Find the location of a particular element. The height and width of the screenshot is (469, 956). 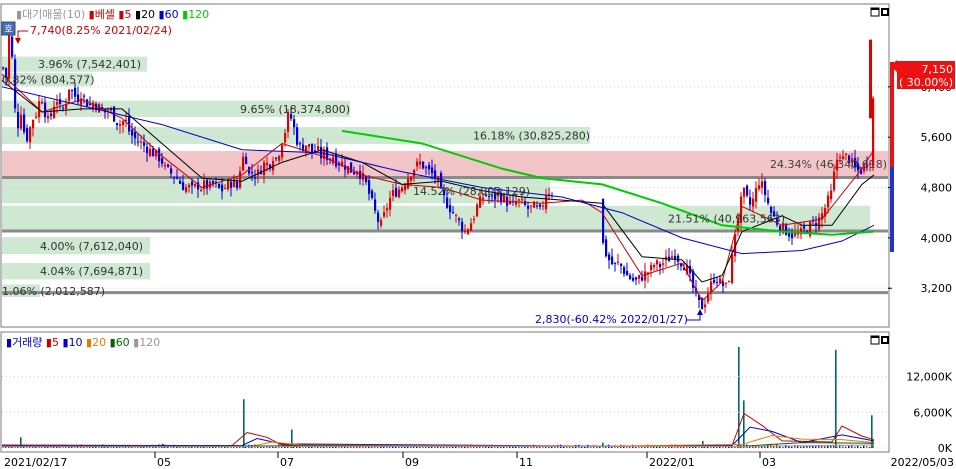

price-panel-close-button is located at coordinates (885, 12).